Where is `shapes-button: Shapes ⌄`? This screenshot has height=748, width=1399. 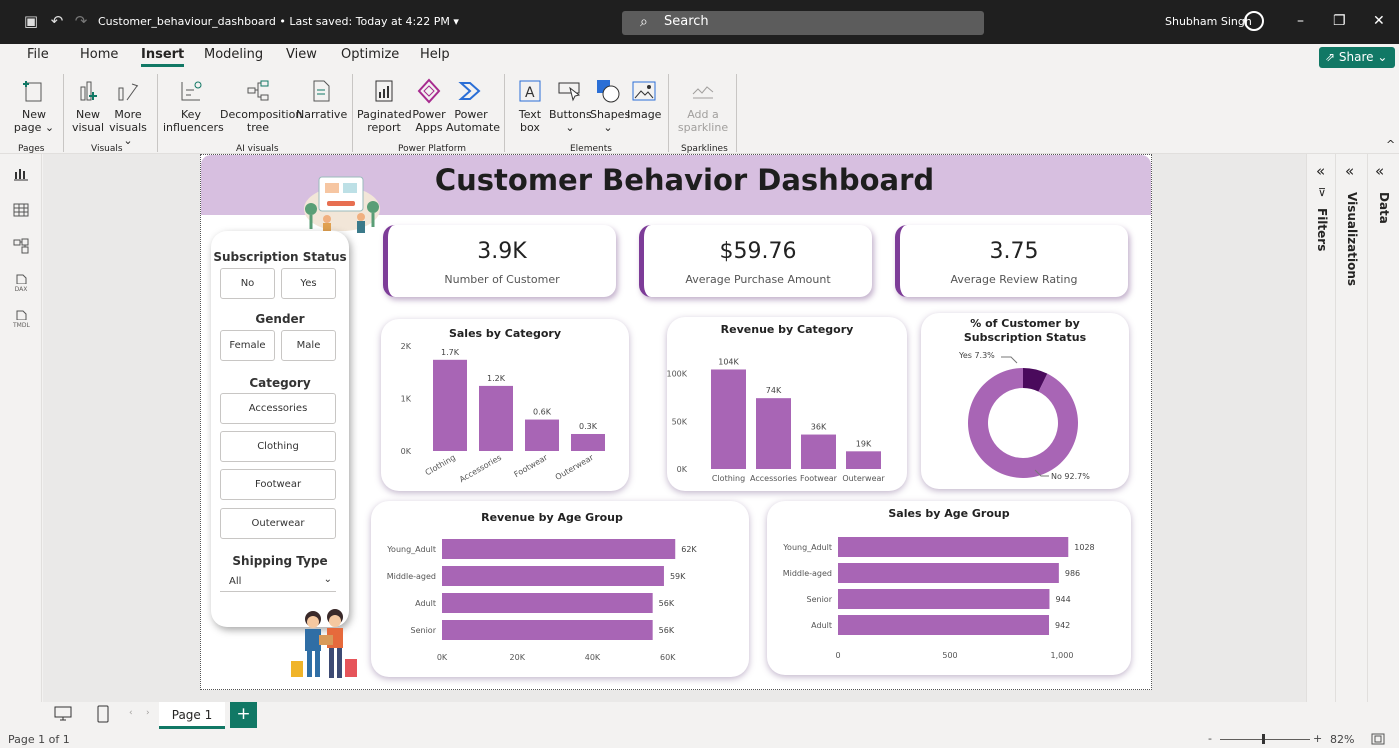
shapes-button: Shapes ⌄ is located at coordinates (610, 106).